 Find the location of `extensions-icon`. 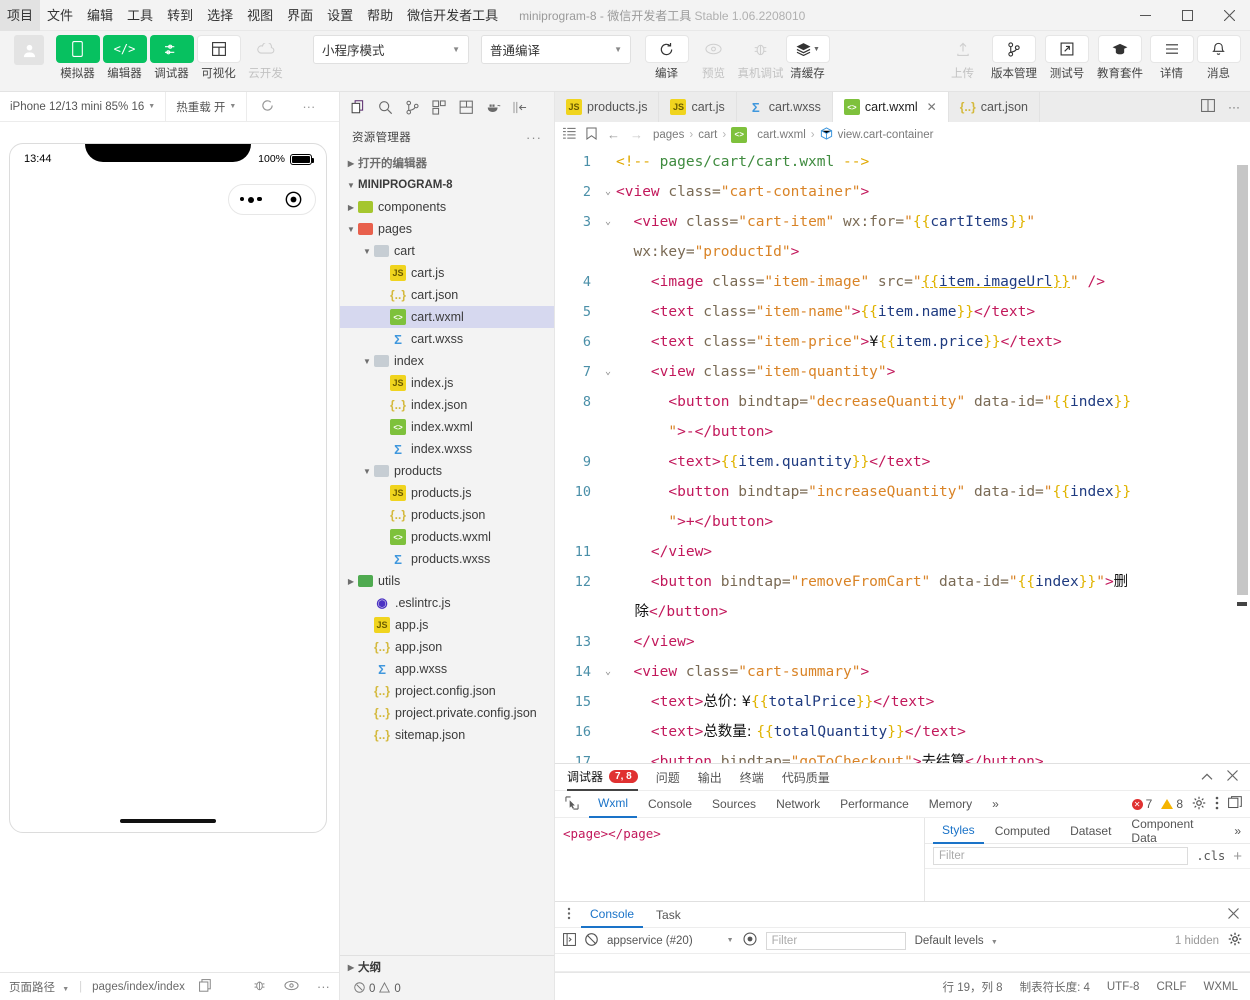

extensions-icon is located at coordinates (439, 107).